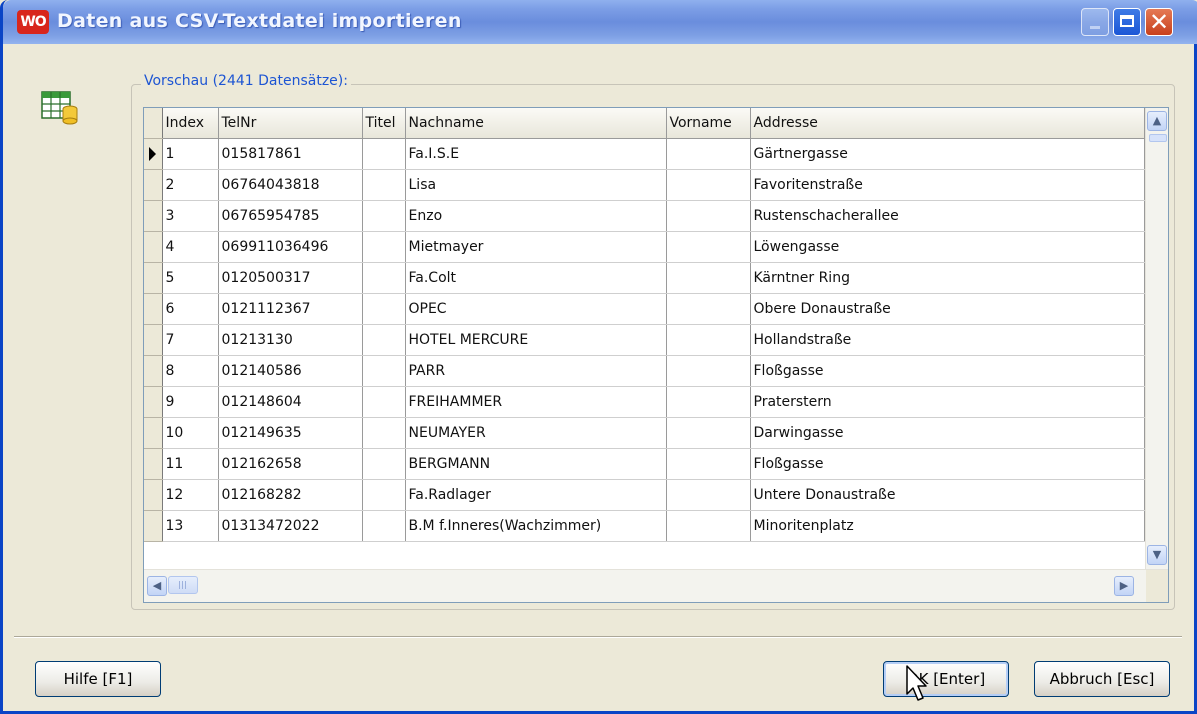 The image size is (1197, 714). What do you see at coordinates (536, 526) in the screenshot?
I see `cell-nachname: B.M f.Inneres(Wachzimmer)` at bounding box center [536, 526].